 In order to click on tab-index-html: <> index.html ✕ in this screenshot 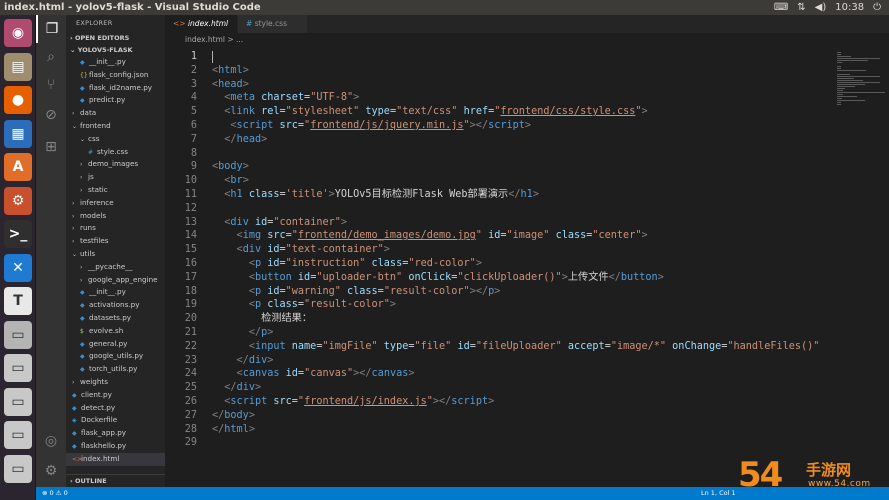, I will do `click(201, 30)`.